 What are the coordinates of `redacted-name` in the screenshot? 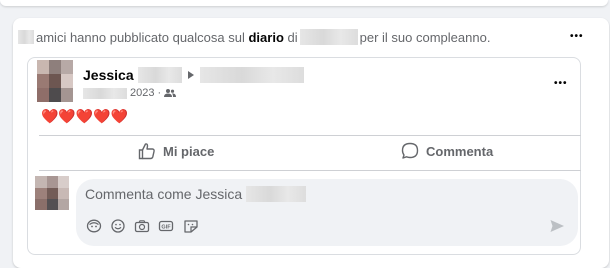 It's located at (328, 37).